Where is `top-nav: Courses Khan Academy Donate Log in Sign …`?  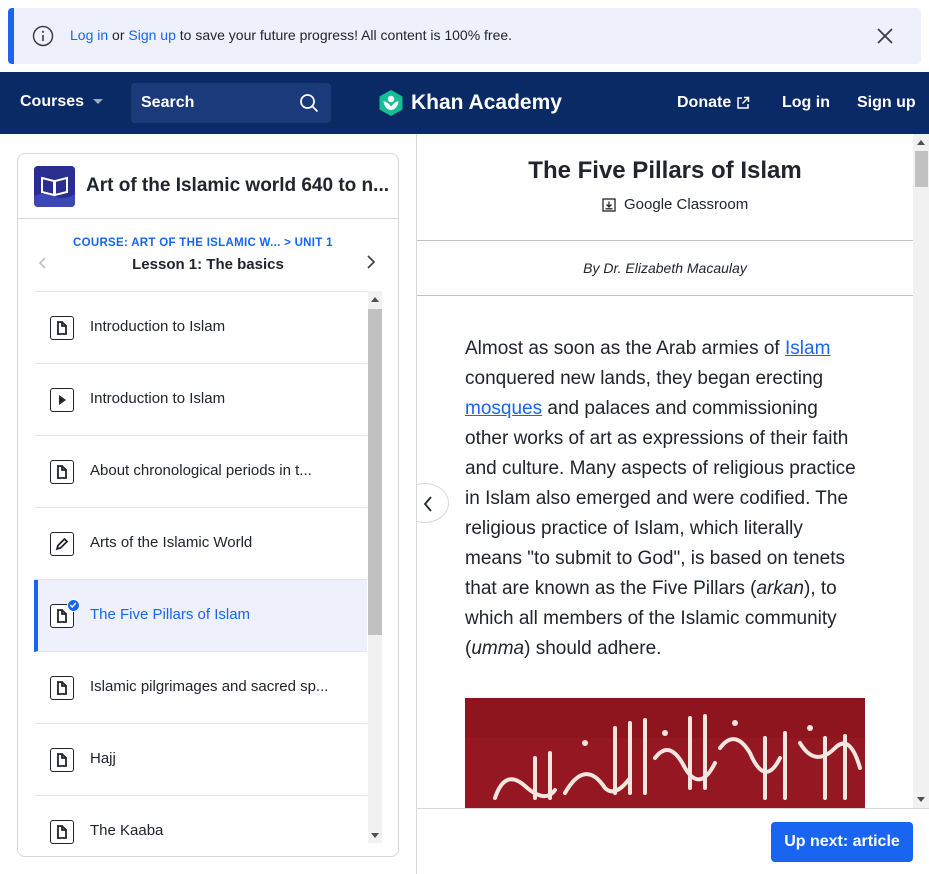
top-nav: Courses Khan Academy Donate Log in Sign … is located at coordinates (464, 103).